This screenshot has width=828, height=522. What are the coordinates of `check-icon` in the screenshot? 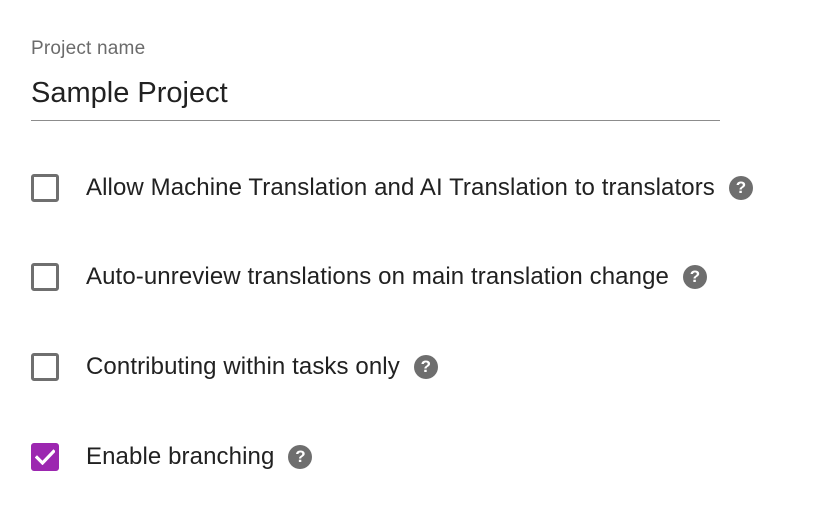 It's located at (45, 457).